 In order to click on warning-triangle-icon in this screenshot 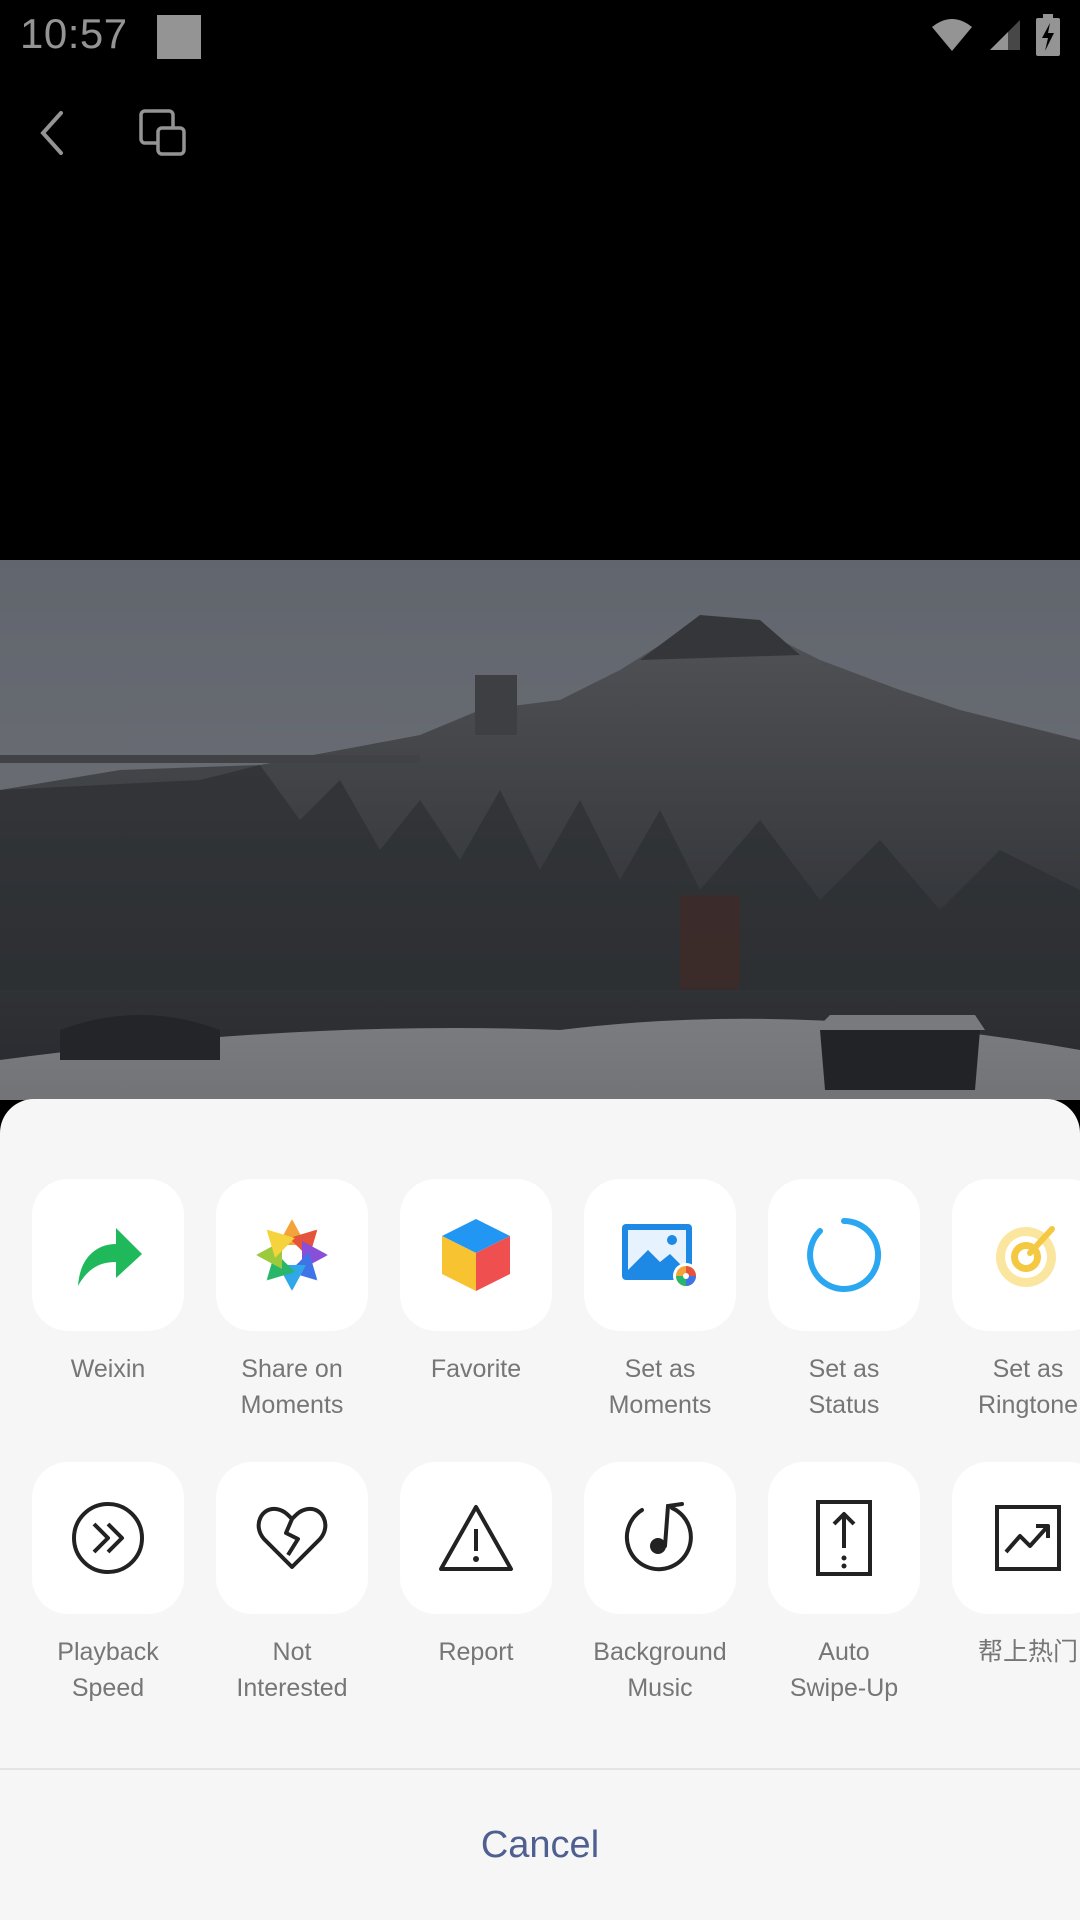, I will do `click(476, 1538)`.